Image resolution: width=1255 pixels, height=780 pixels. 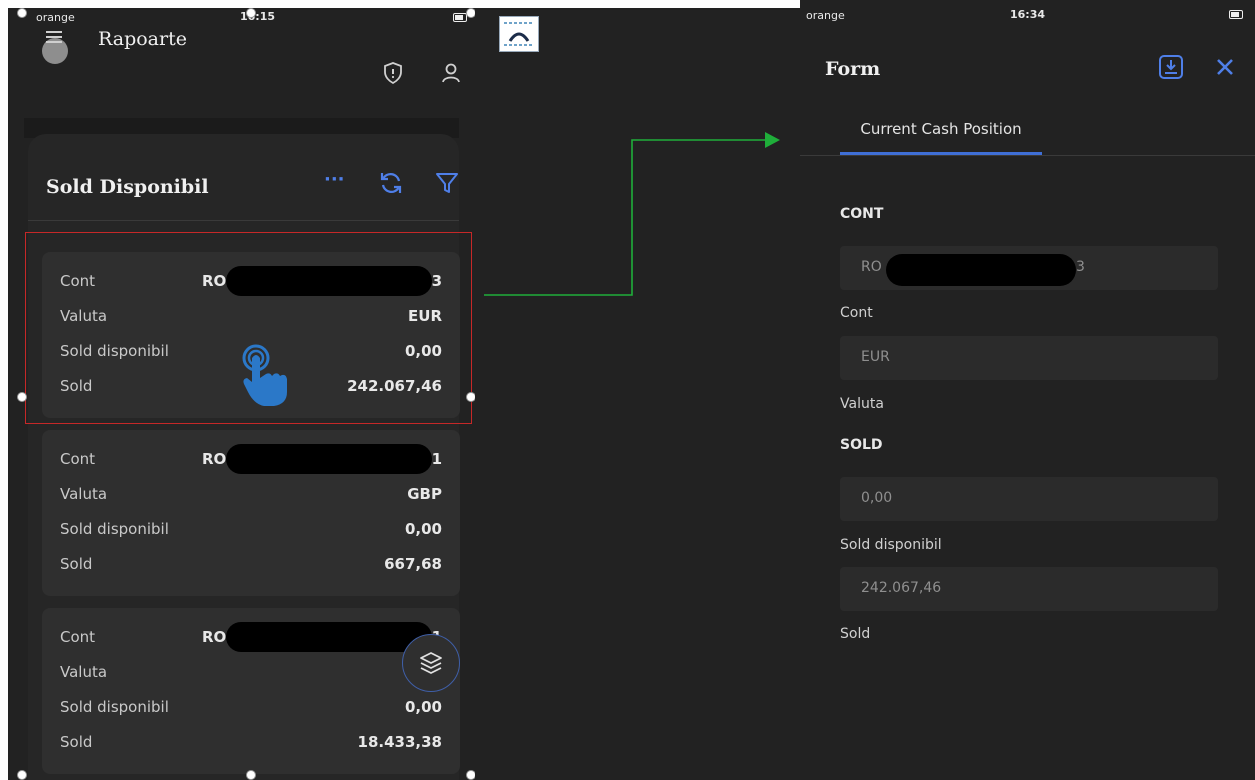 What do you see at coordinates (862, 214) in the screenshot?
I see `section-cont: CONT` at bounding box center [862, 214].